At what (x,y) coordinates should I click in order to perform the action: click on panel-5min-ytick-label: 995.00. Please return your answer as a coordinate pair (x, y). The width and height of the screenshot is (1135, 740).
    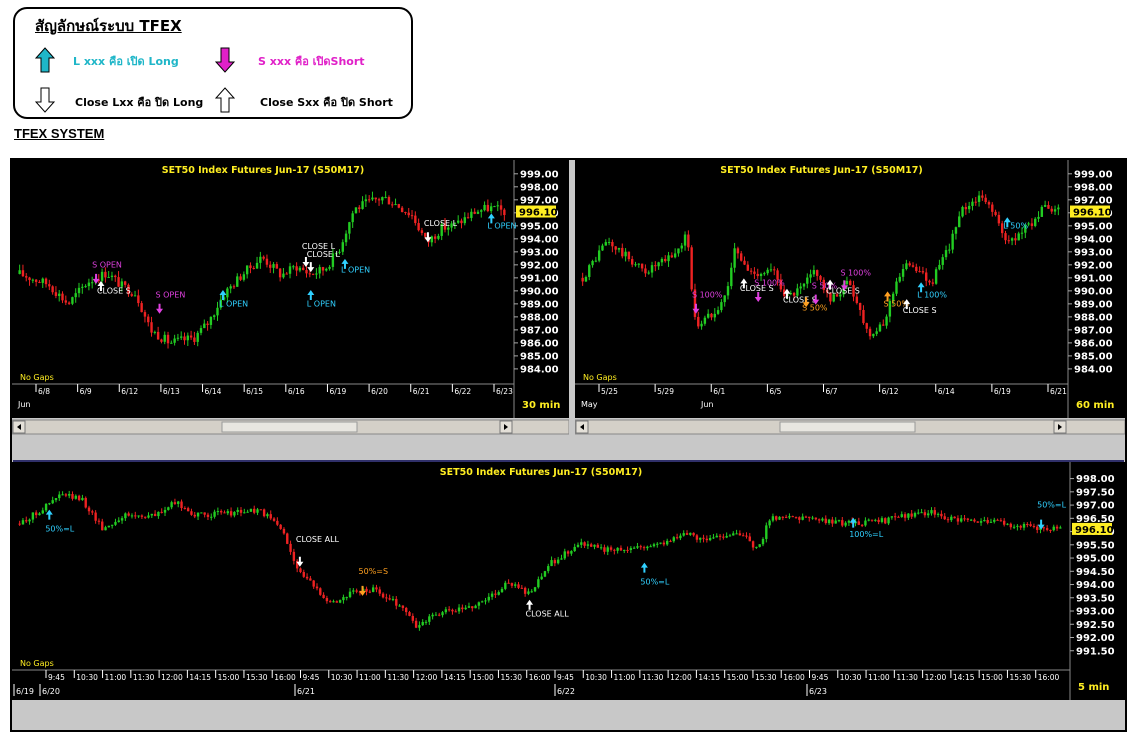
    Looking at the image, I should click on (1095, 559).